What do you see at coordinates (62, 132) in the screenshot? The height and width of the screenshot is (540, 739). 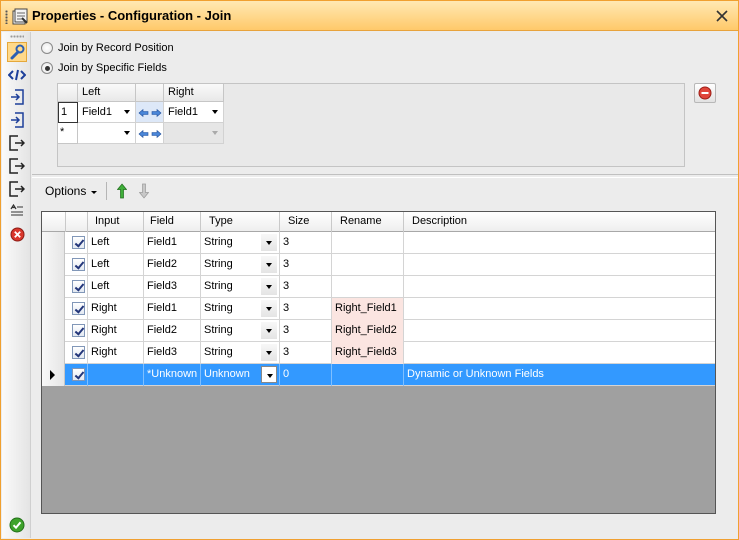 I see `join-new-row-marker: *` at bounding box center [62, 132].